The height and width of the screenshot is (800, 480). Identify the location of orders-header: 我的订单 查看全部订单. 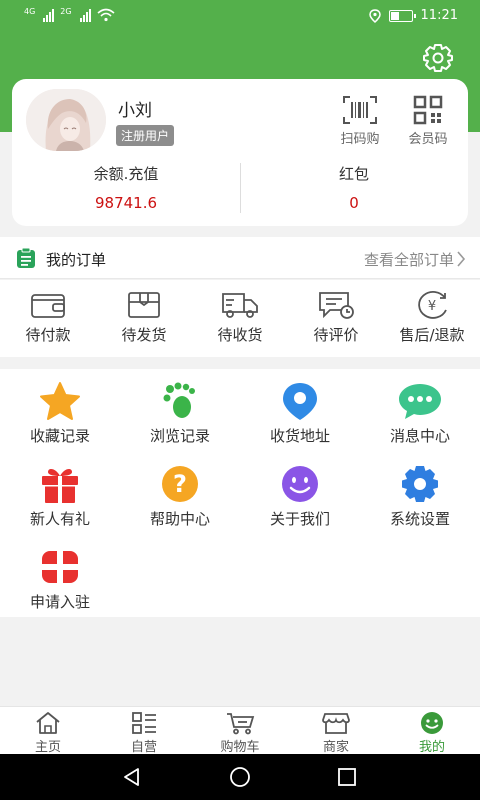
(240, 258).